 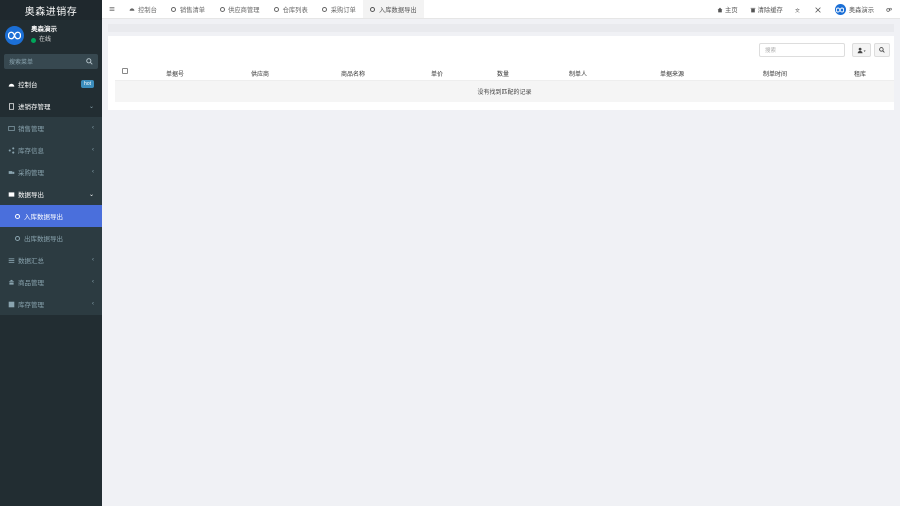 I want to click on sidebar-item-purchase: 采购管理 ‹, so click(x=51, y=172).